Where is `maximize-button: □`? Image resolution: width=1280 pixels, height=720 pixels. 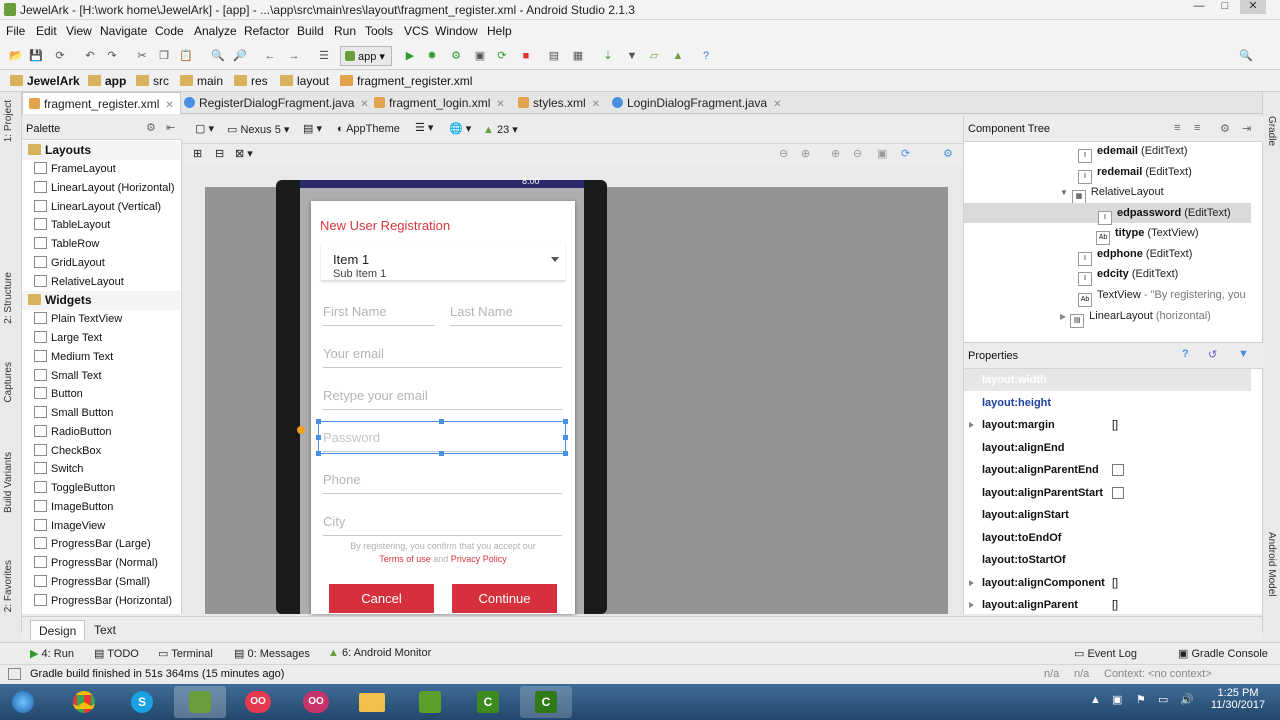
maximize-button: □ is located at coordinates (1225, 7).